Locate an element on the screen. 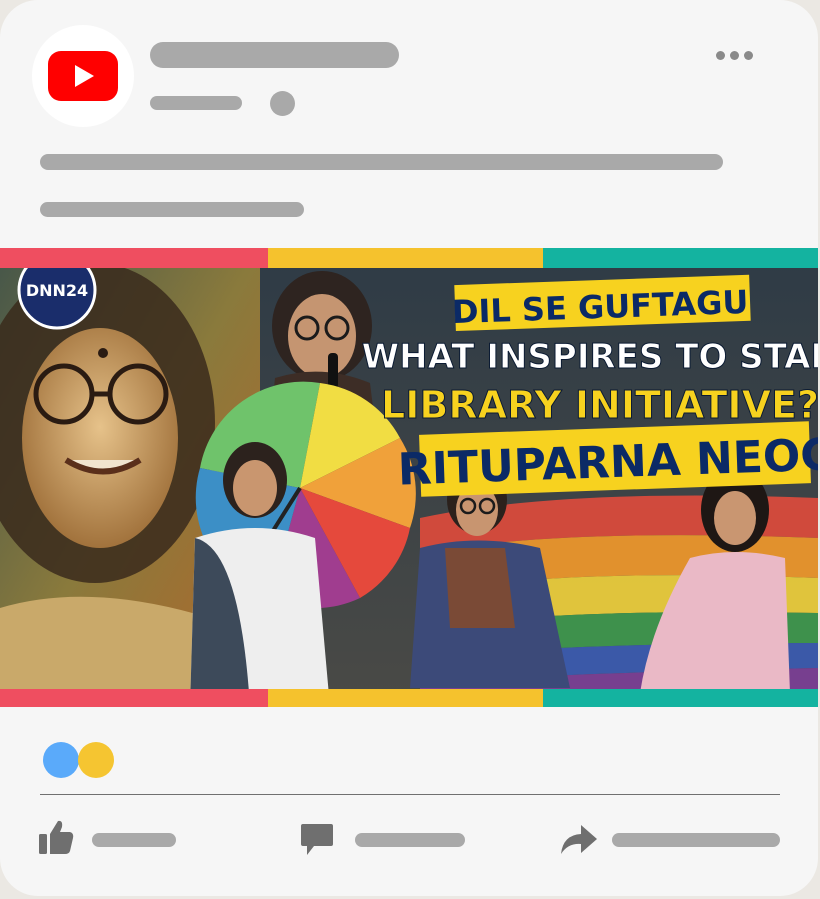  title-line-2: WHAT INSPIRES TO START is located at coordinates (590, 357).